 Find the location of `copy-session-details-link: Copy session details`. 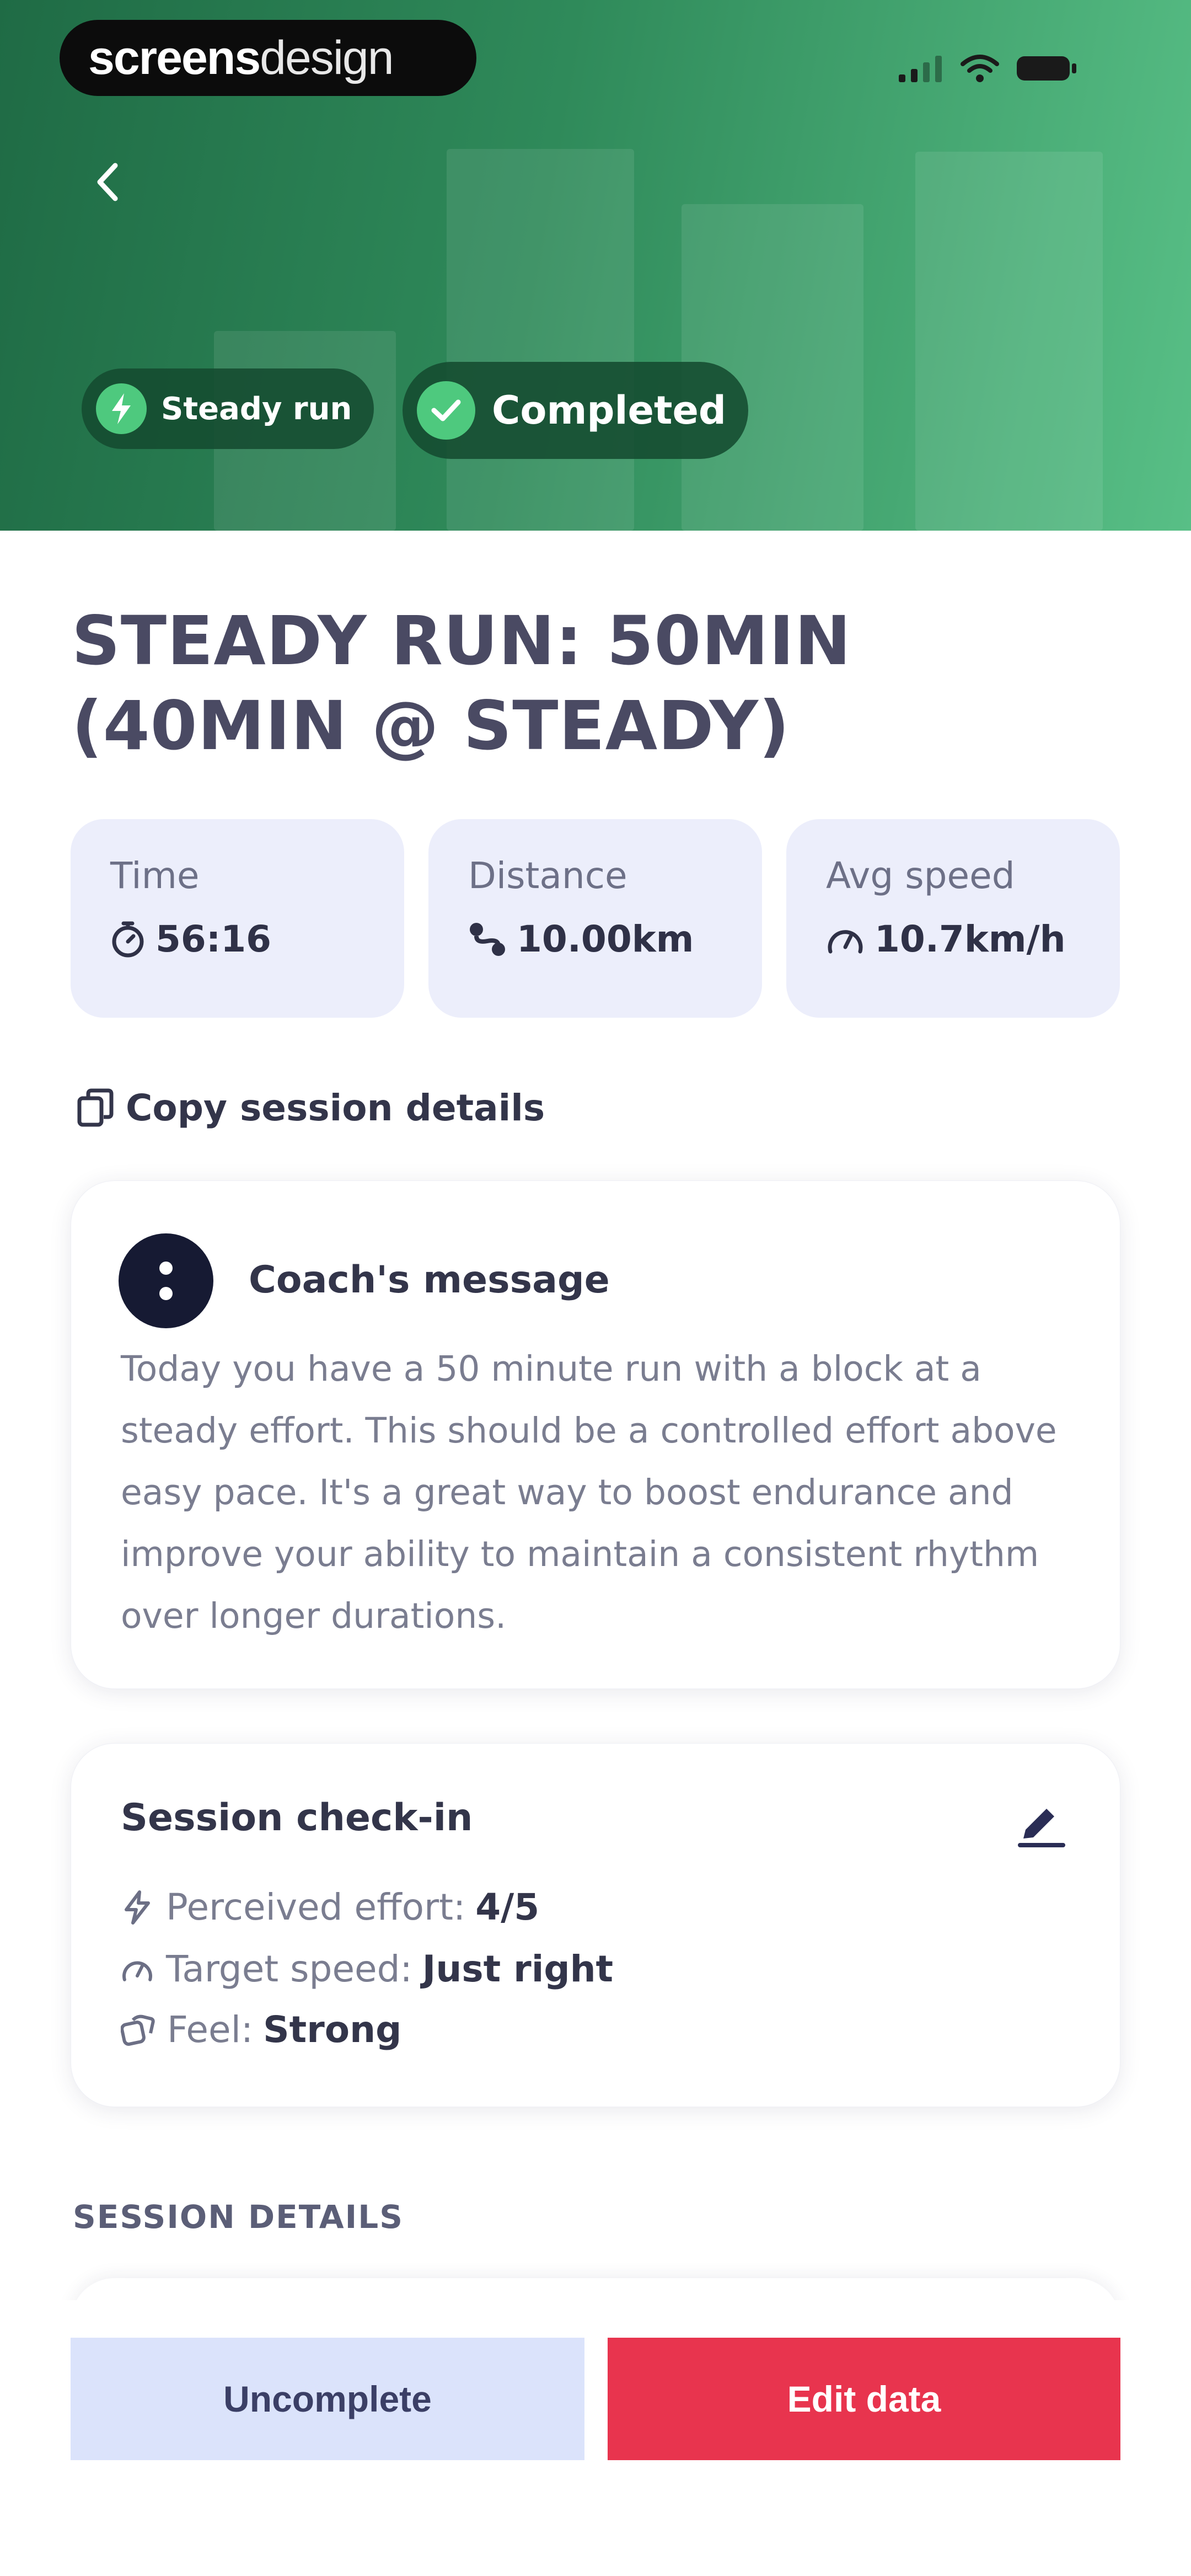

copy-session-details-link: Copy session details is located at coordinates (311, 1107).